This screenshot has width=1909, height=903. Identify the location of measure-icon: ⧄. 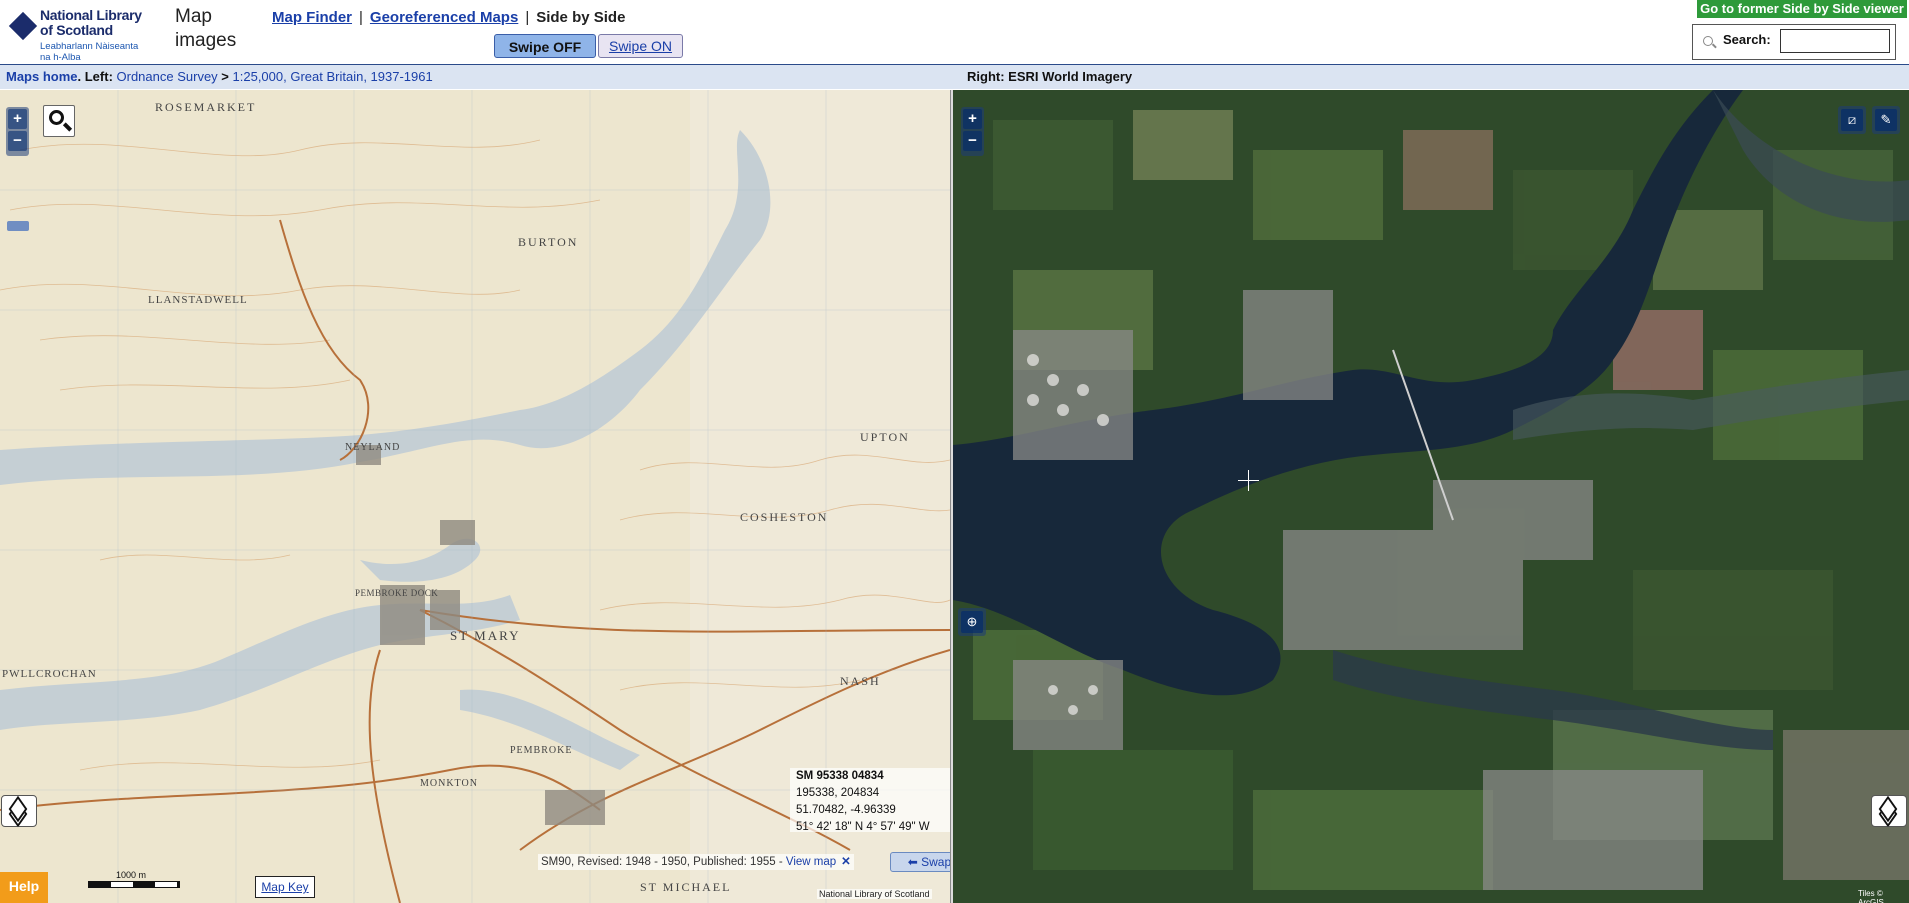
(1852, 120).